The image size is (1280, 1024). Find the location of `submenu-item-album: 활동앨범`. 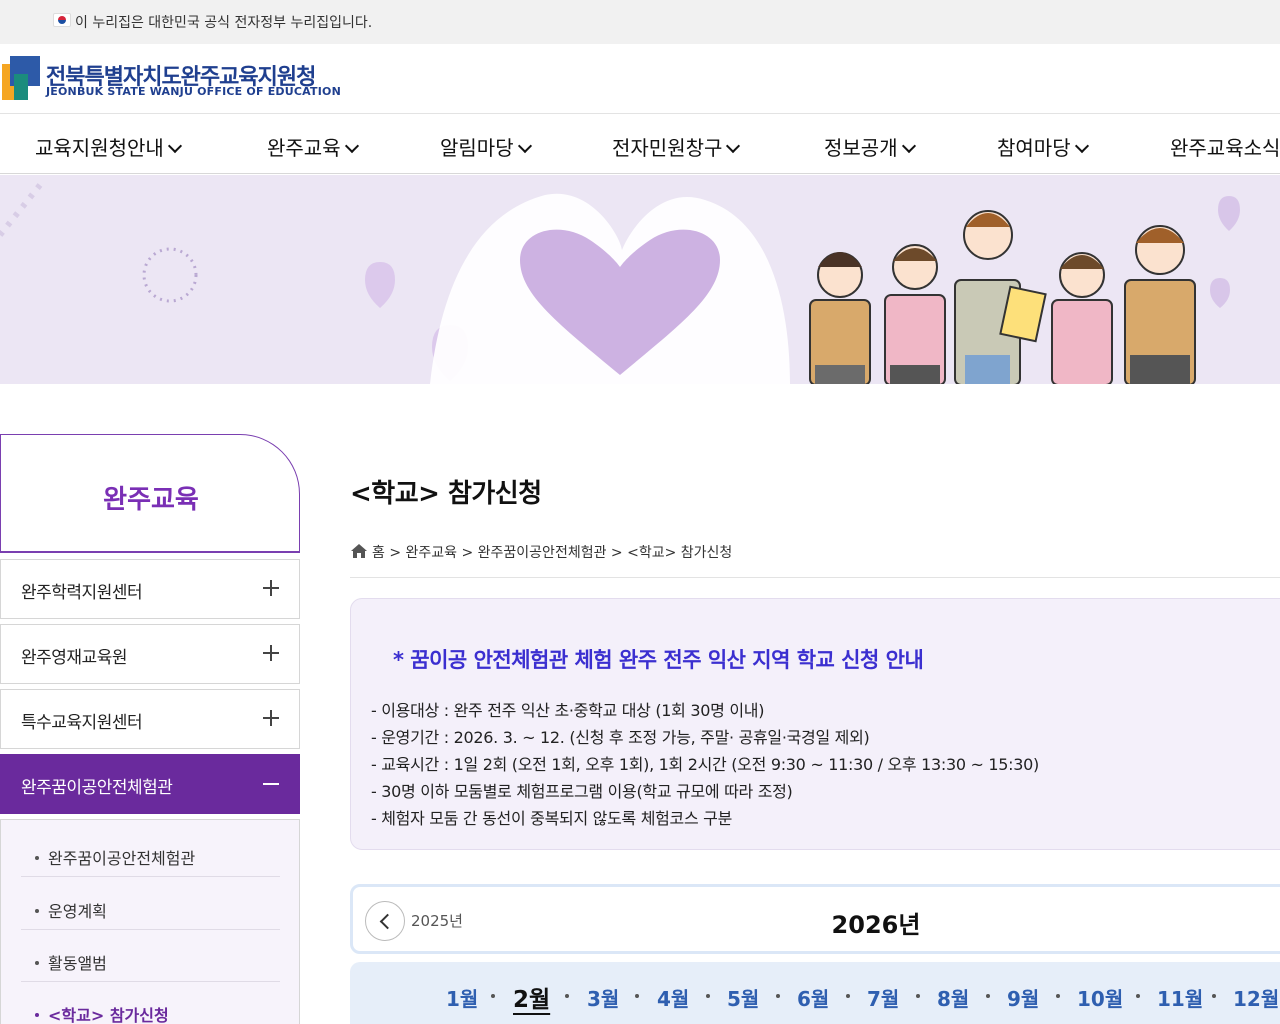

submenu-item-album: 활동앨범 is located at coordinates (150, 956).